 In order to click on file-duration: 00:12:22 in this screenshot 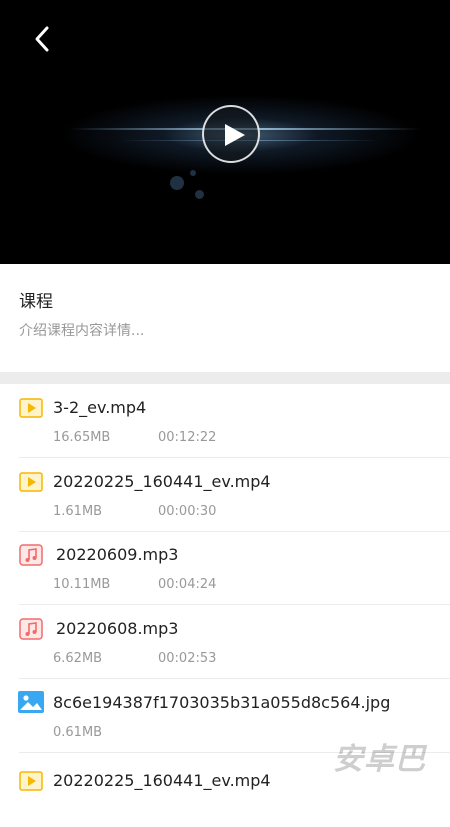, I will do `click(187, 437)`.